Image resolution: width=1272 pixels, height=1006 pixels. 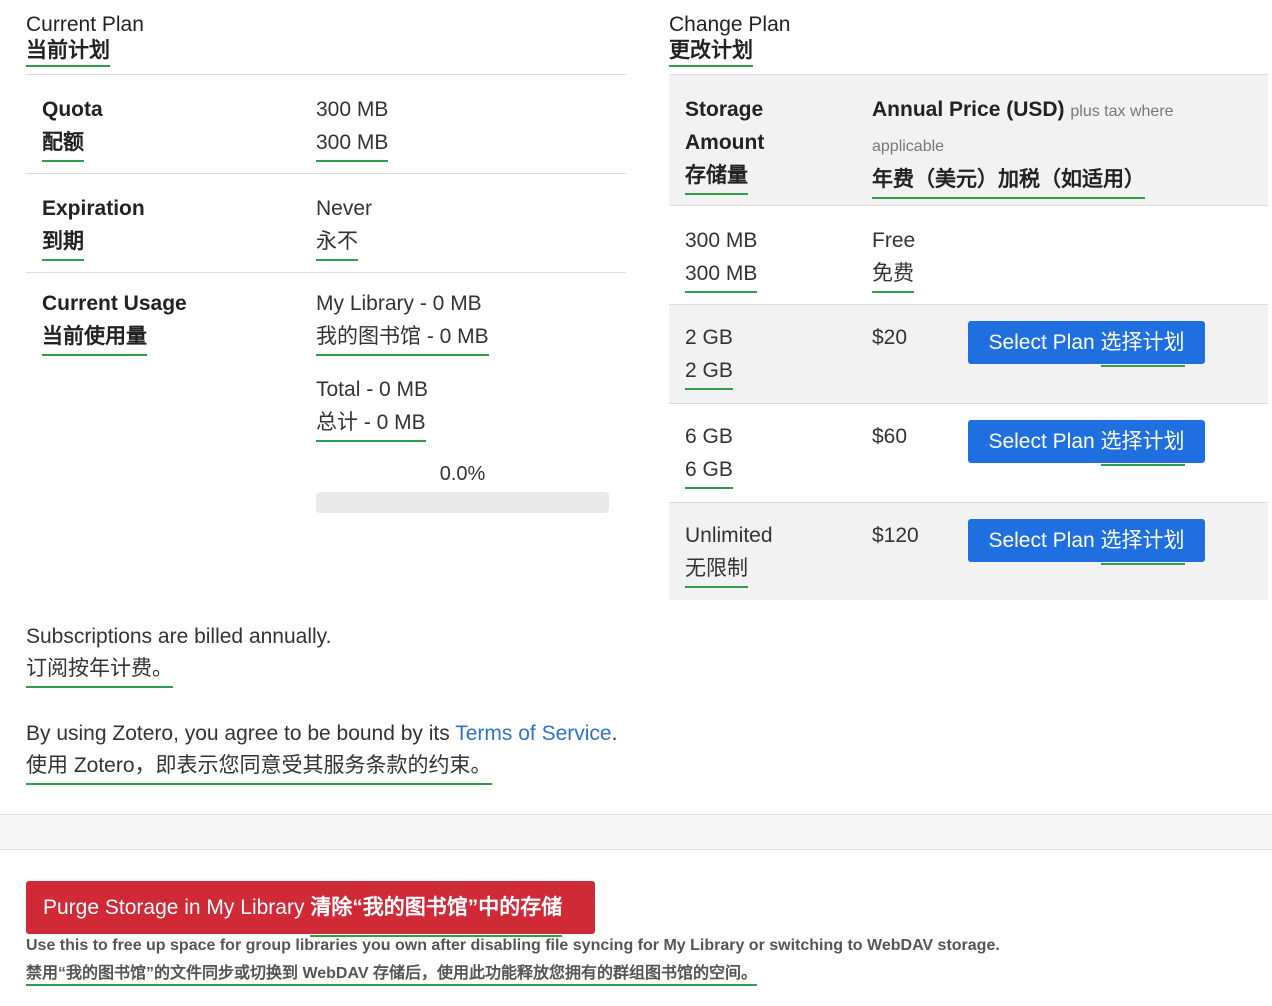 I want to click on section-divider, so click(x=636, y=832).